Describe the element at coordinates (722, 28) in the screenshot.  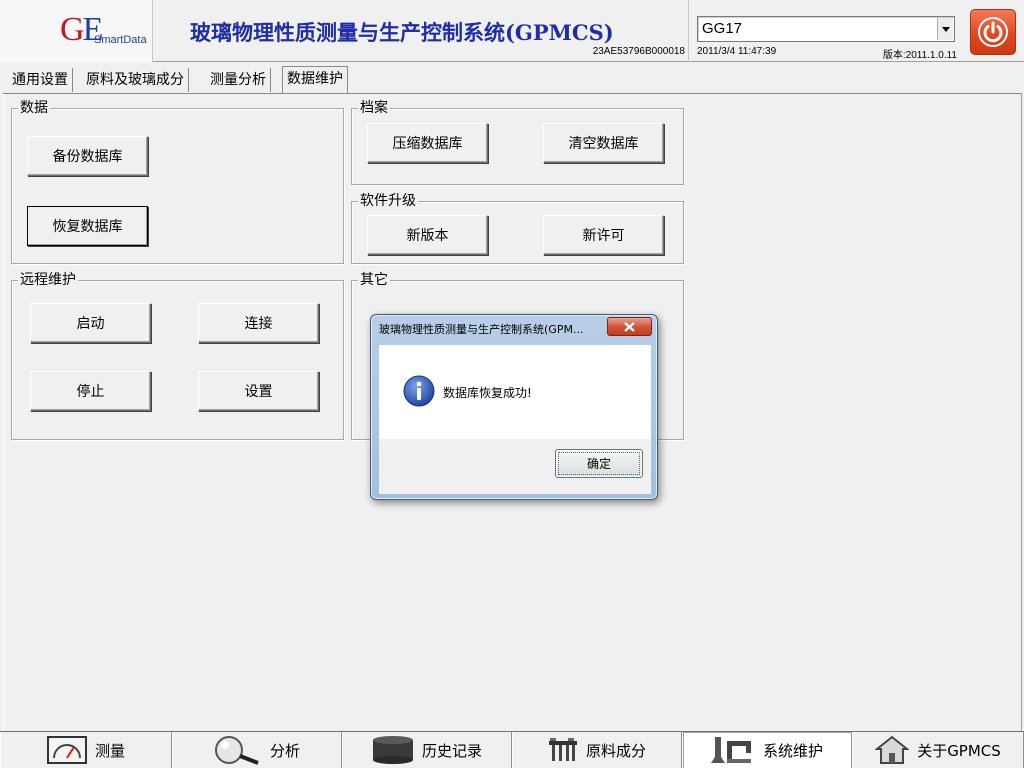
I see `product-select-value: GG17` at that location.